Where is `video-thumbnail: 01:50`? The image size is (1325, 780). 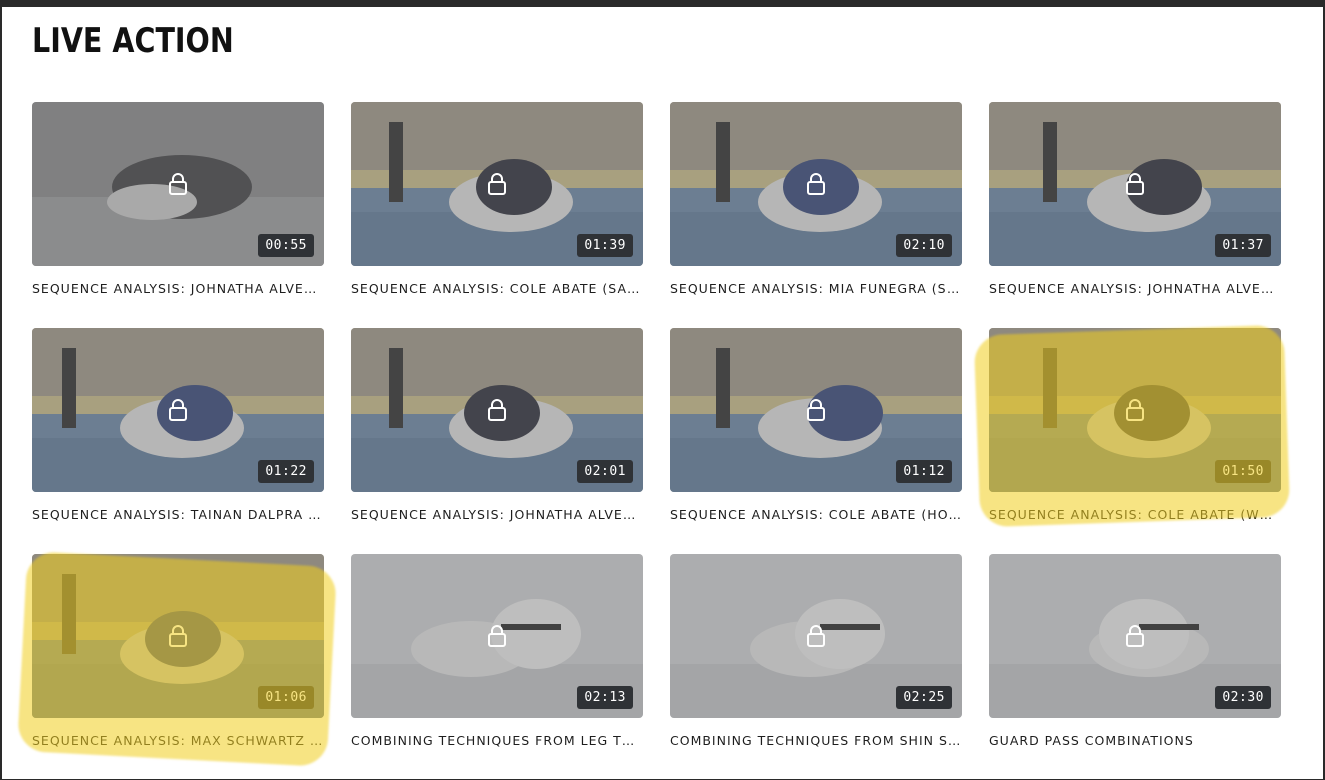
video-thumbnail: 01:50 is located at coordinates (1135, 410).